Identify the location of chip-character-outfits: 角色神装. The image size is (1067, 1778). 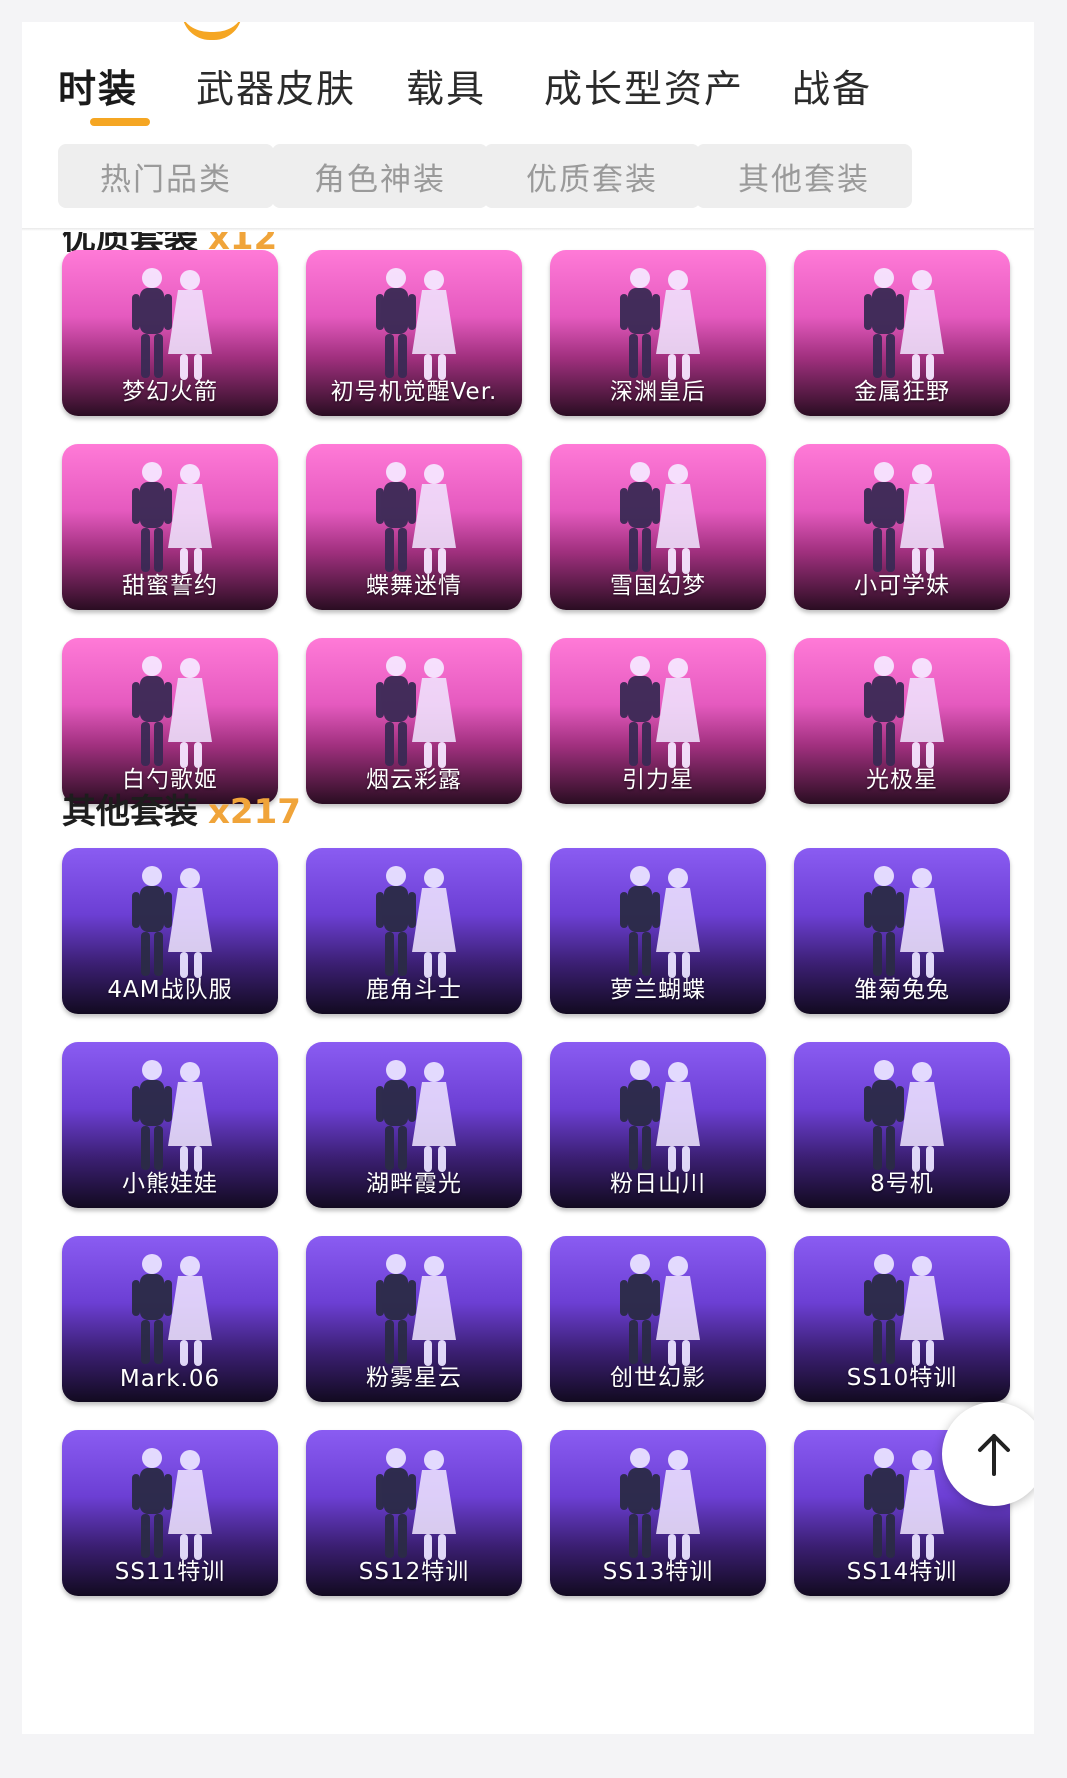
(380, 176).